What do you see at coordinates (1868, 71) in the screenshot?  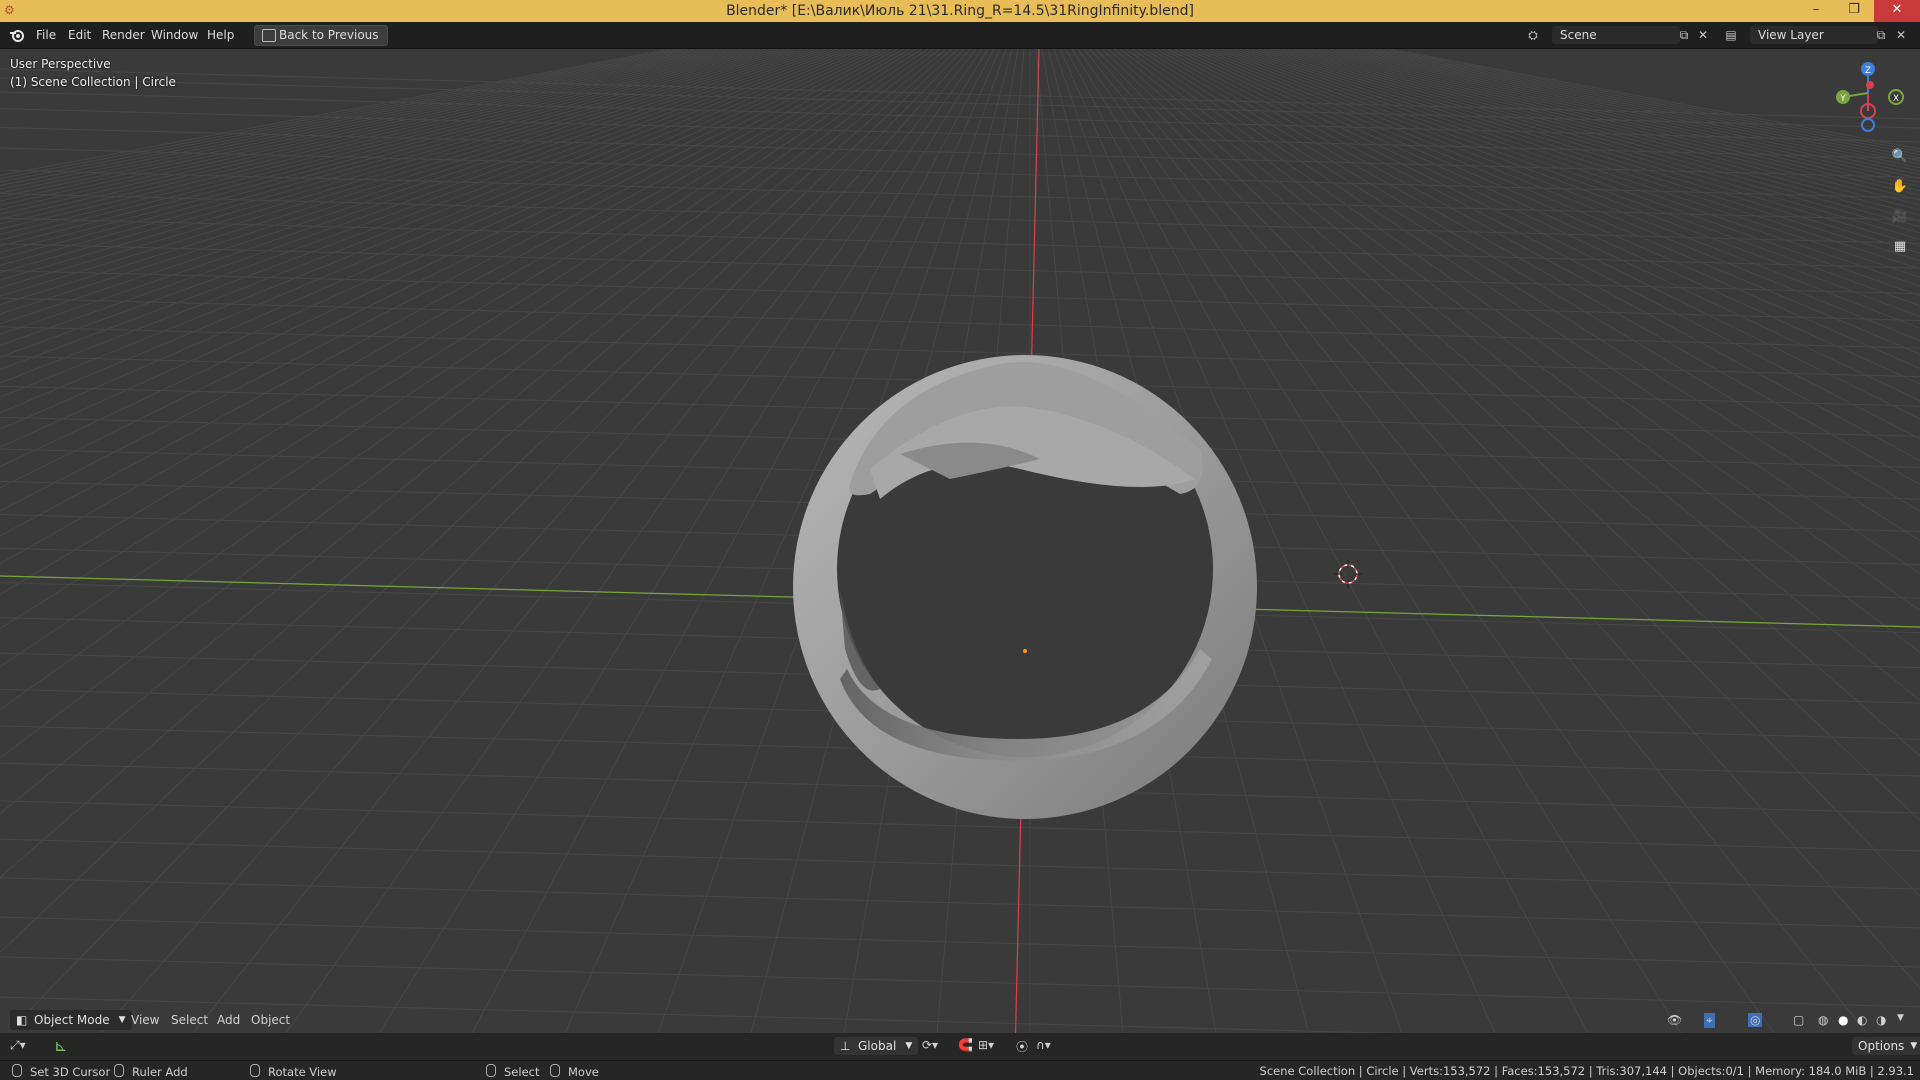 I see `svg-text: Z` at bounding box center [1868, 71].